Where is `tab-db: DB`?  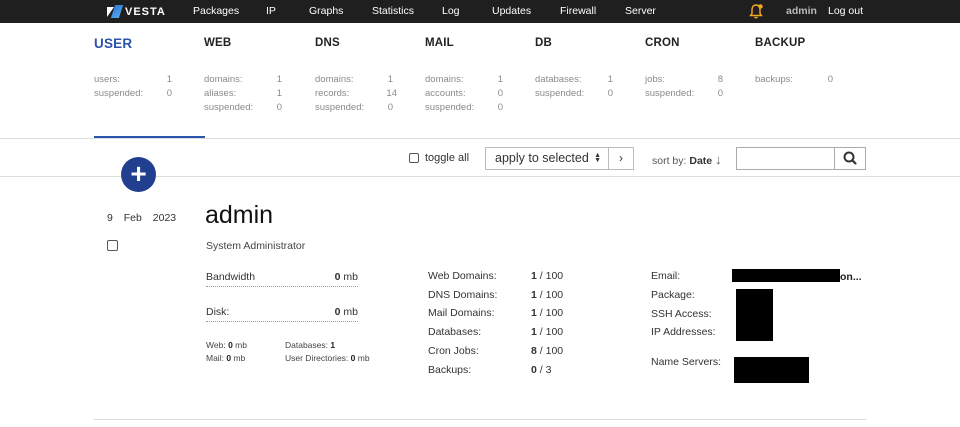
tab-db: DB is located at coordinates (543, 43).